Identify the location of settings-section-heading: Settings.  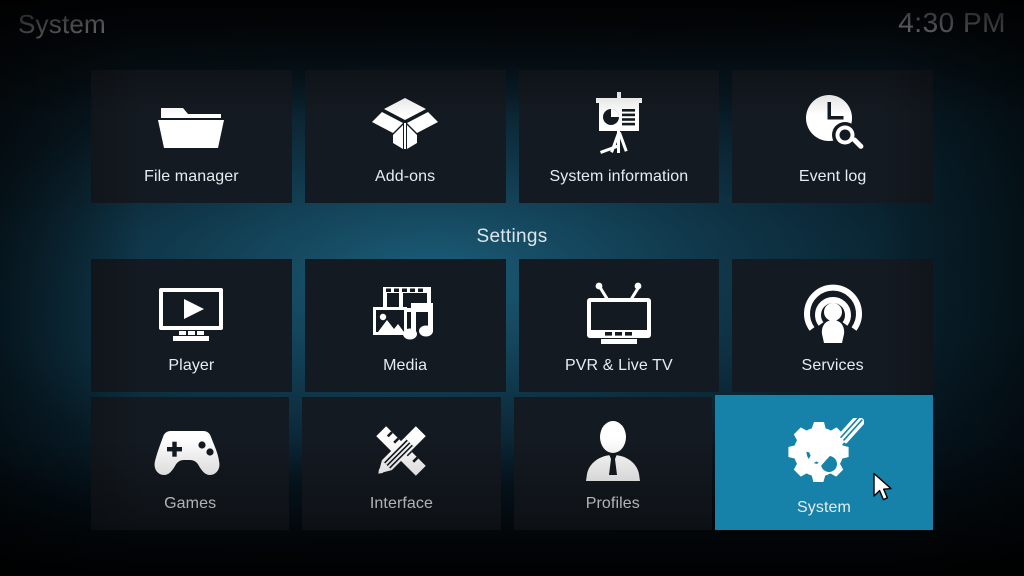
(512, 236).